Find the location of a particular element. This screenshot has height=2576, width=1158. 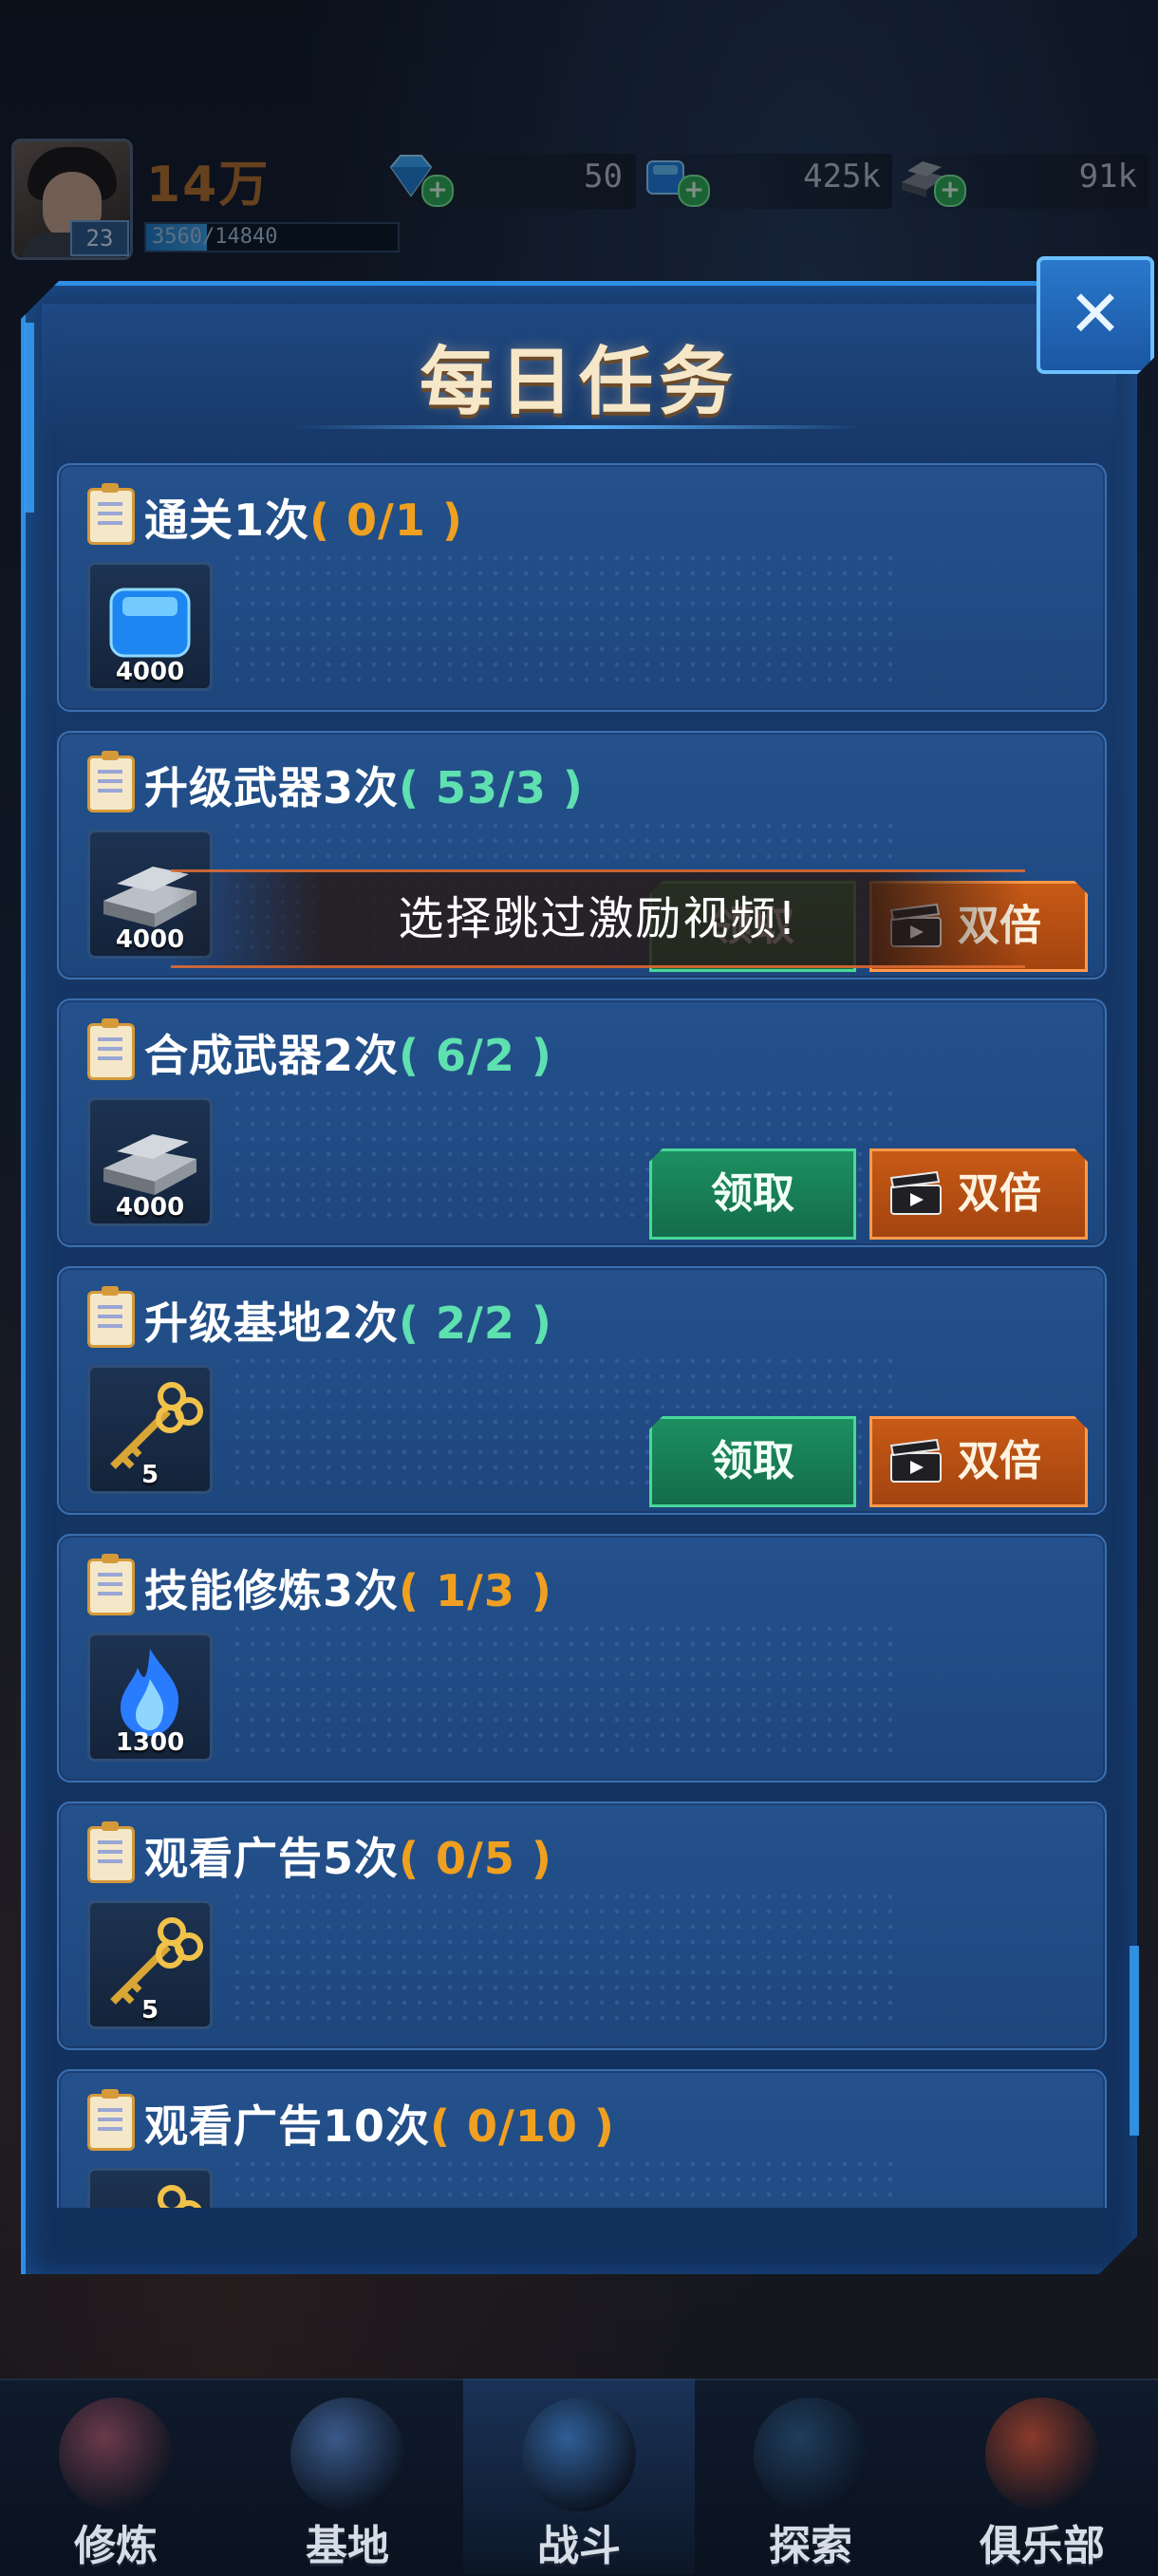

nav-tab-label: 俱乐部 is located at coordinates (1042, 2546).